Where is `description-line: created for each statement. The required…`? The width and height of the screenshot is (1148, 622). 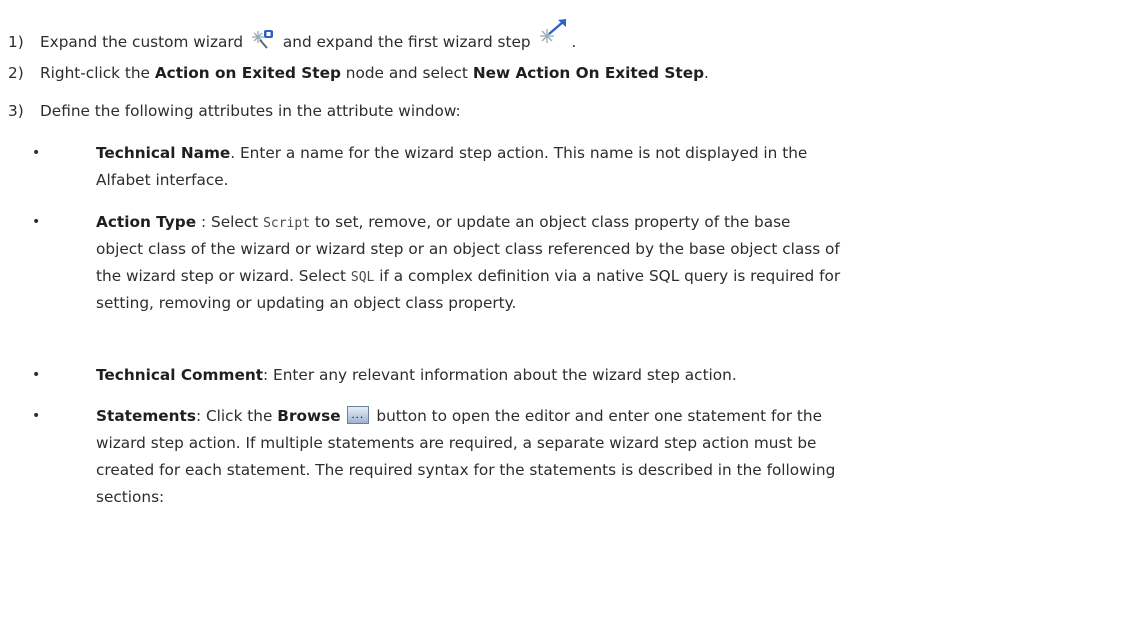
description-line: created for each statement. The required… is located at coordinates (466, 470).